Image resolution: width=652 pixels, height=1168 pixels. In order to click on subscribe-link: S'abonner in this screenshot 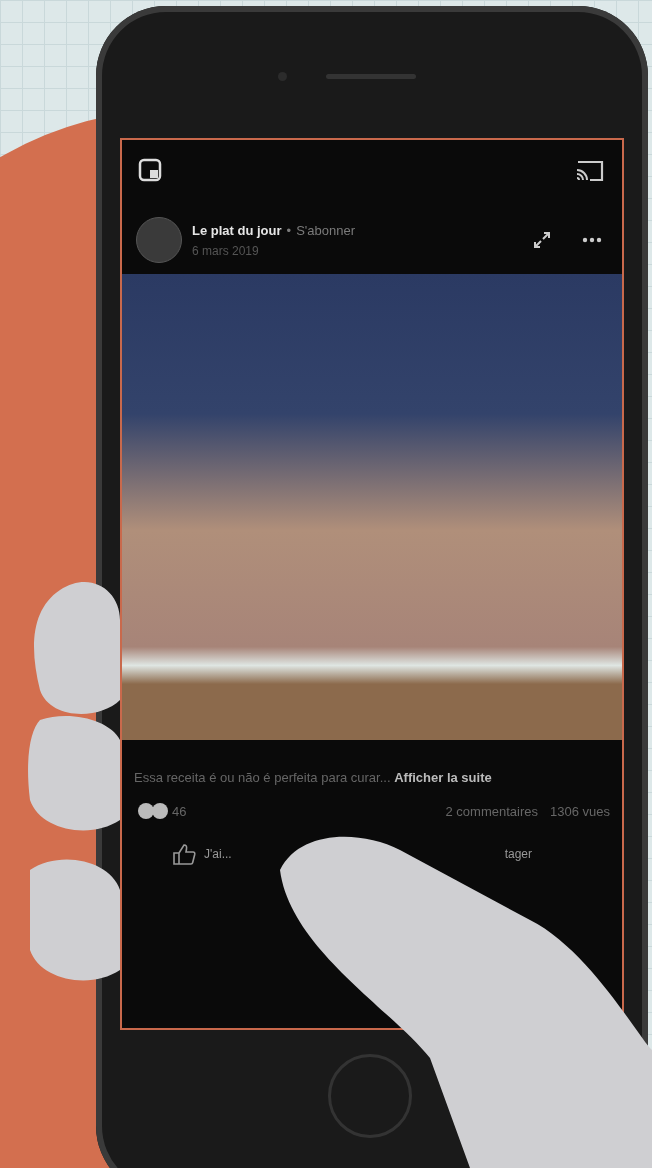, I will do `click(325, 230)`.